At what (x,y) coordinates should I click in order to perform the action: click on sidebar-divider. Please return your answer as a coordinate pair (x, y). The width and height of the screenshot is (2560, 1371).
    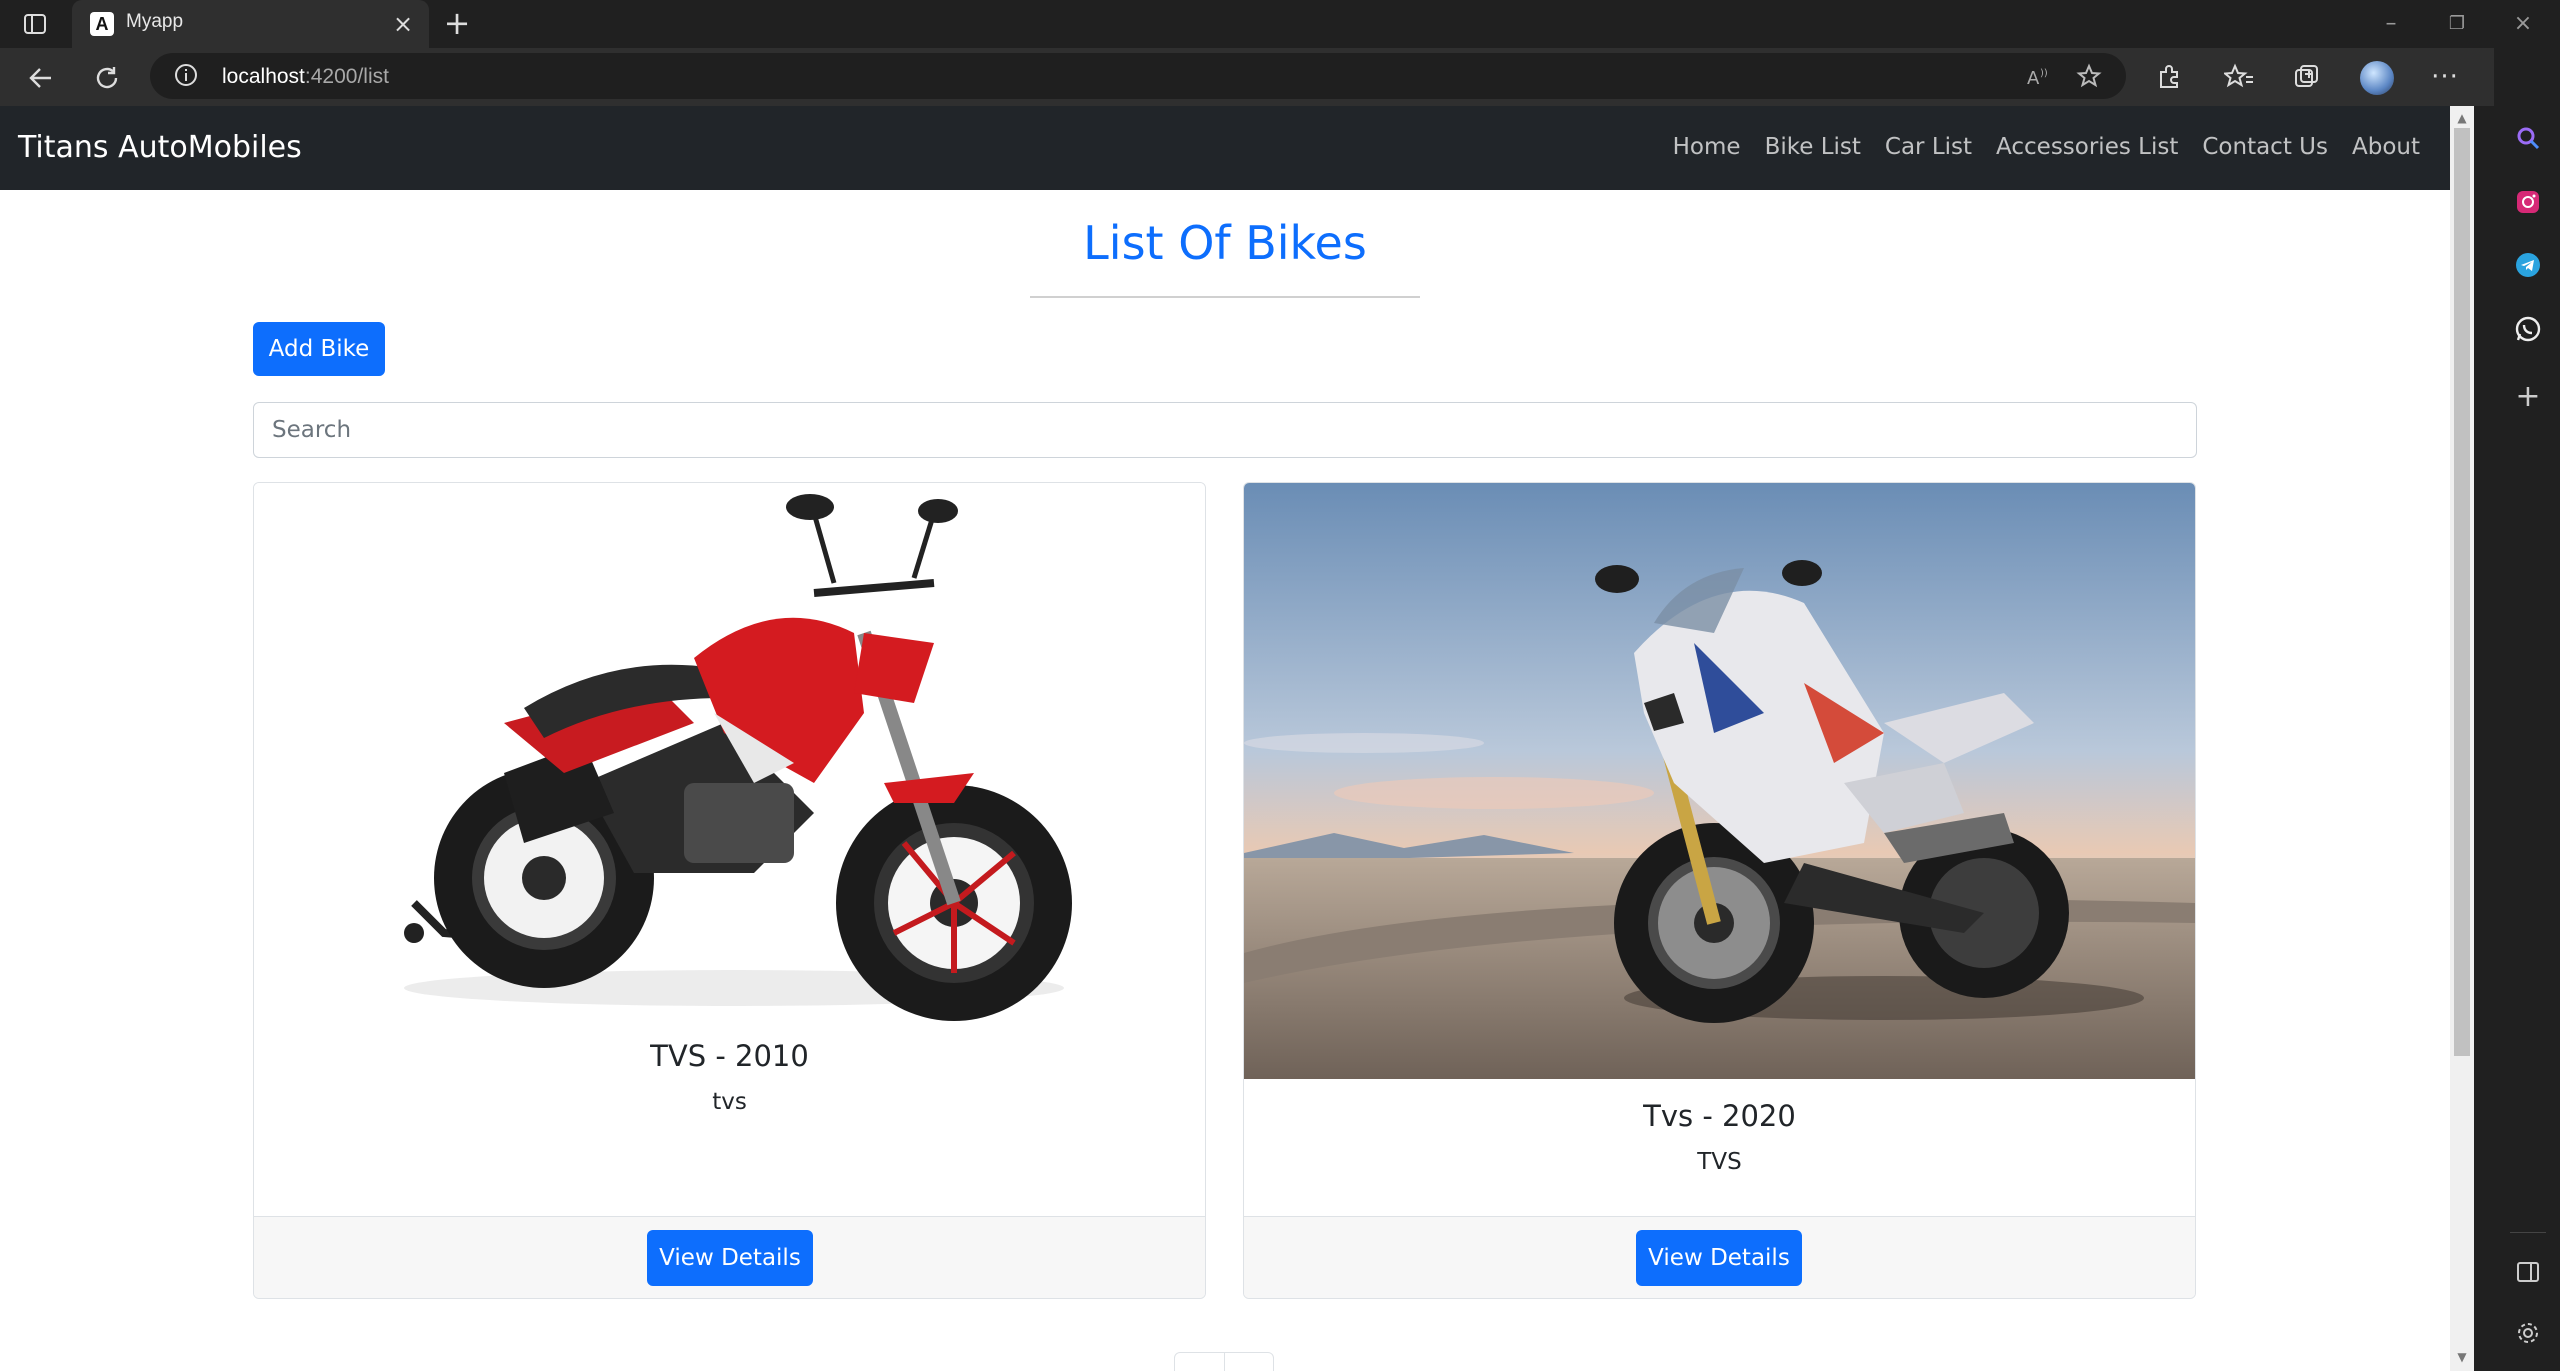
    Looking at the image, I should click on (2528, 1232).